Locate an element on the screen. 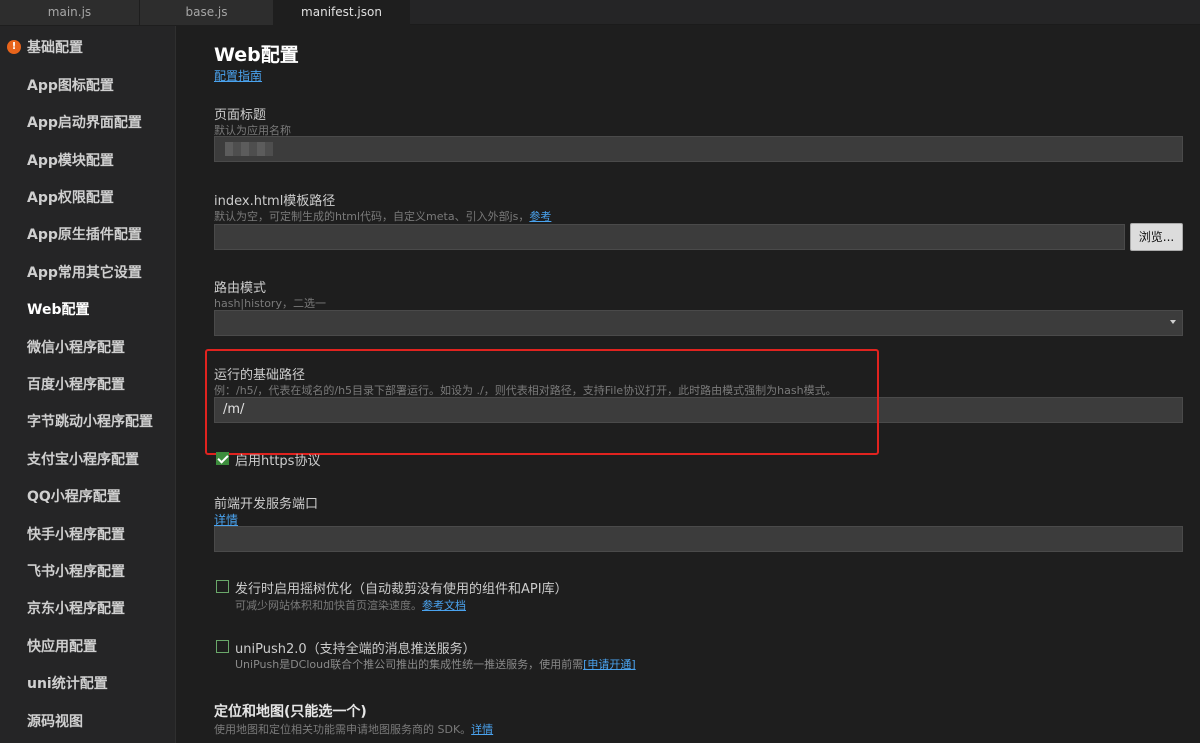 The width and height of the screenshot is (1200, 743). treeshake-label: 发行时启用摇树优化（自动裁剪没有使用的组件和API库） is located at coordinates (401, 589).